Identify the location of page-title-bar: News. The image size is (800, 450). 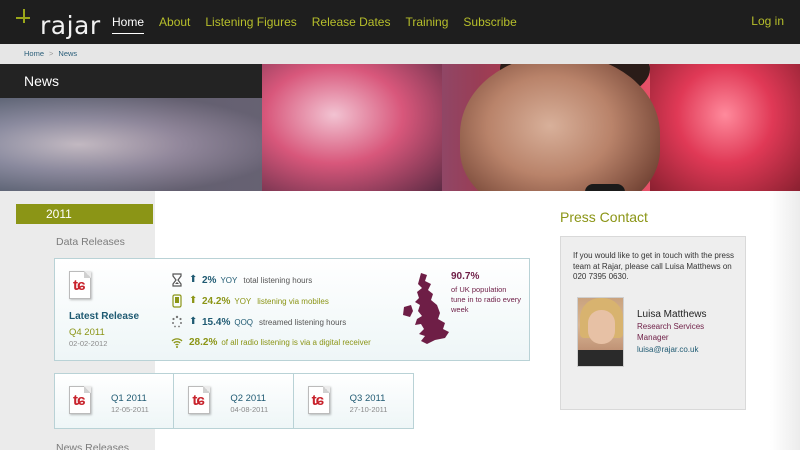
(131, 81).